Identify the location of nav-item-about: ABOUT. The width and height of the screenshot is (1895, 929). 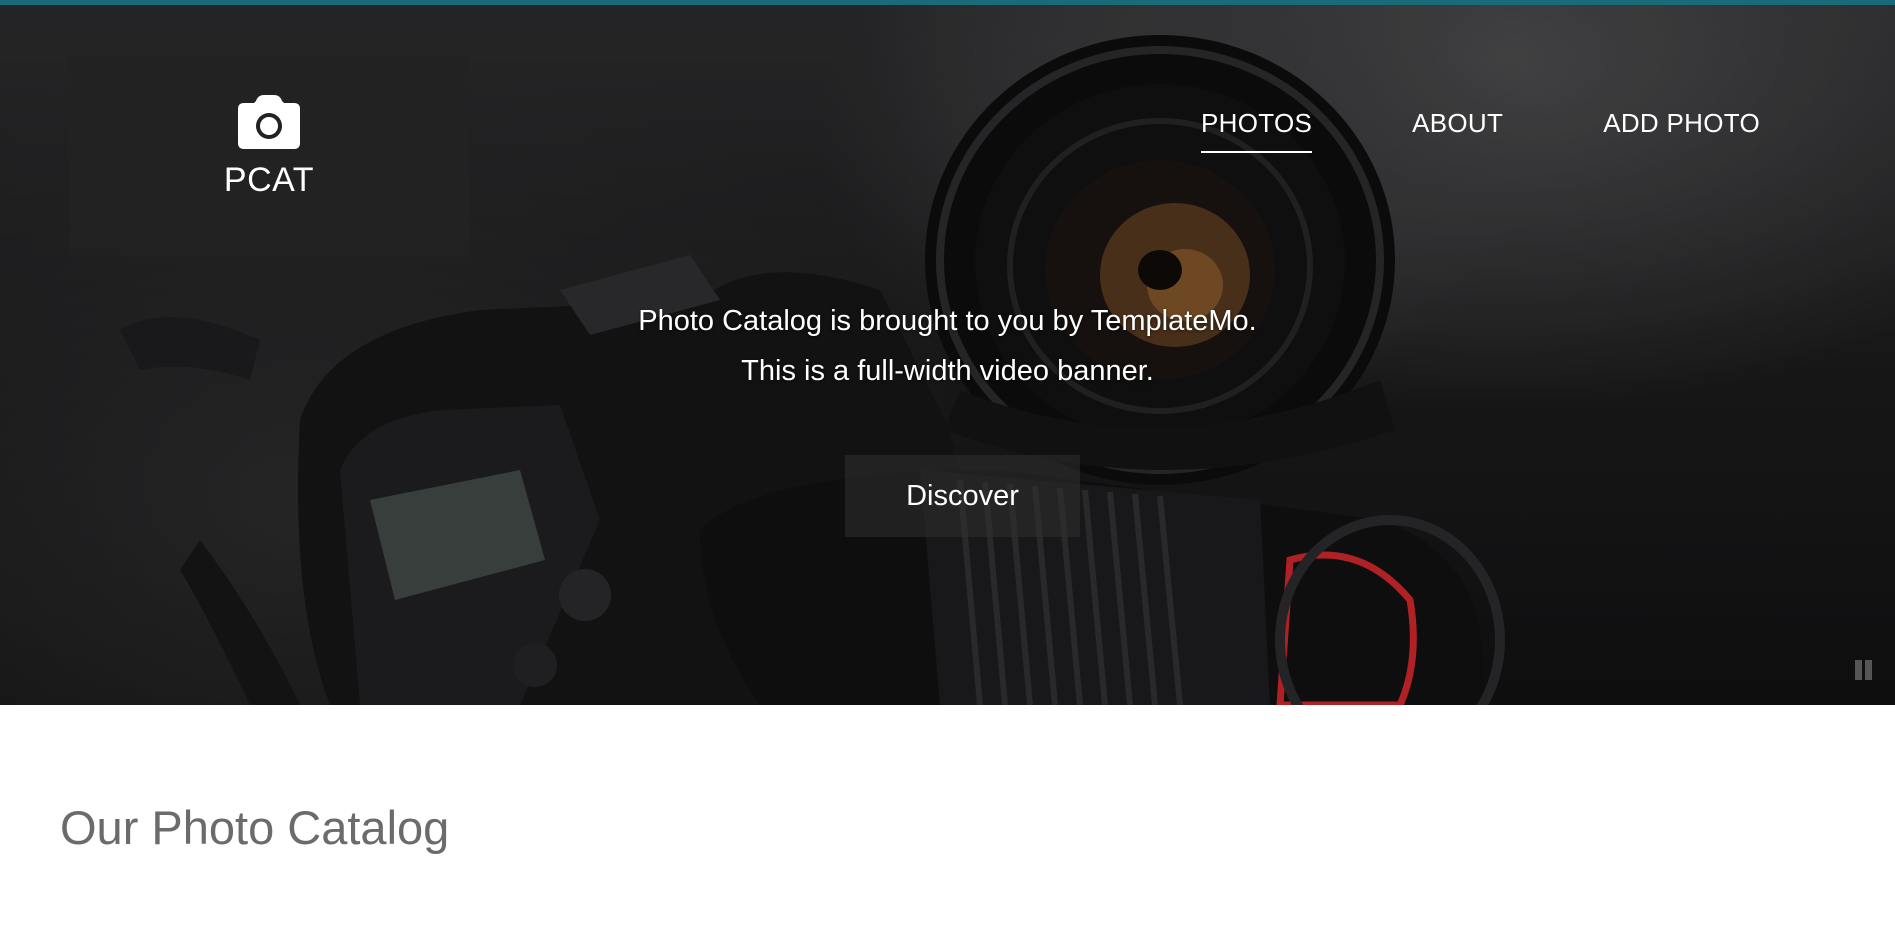
(1457, 128).